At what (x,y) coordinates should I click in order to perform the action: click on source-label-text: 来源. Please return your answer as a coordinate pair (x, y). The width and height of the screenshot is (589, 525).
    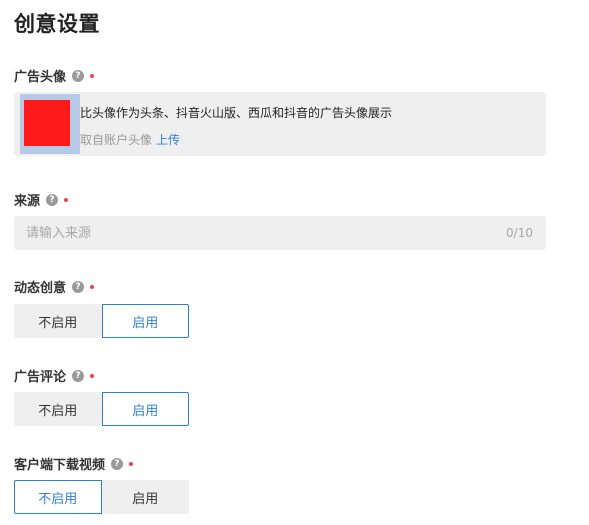
    Looking at the image, I should click on (27, 201).